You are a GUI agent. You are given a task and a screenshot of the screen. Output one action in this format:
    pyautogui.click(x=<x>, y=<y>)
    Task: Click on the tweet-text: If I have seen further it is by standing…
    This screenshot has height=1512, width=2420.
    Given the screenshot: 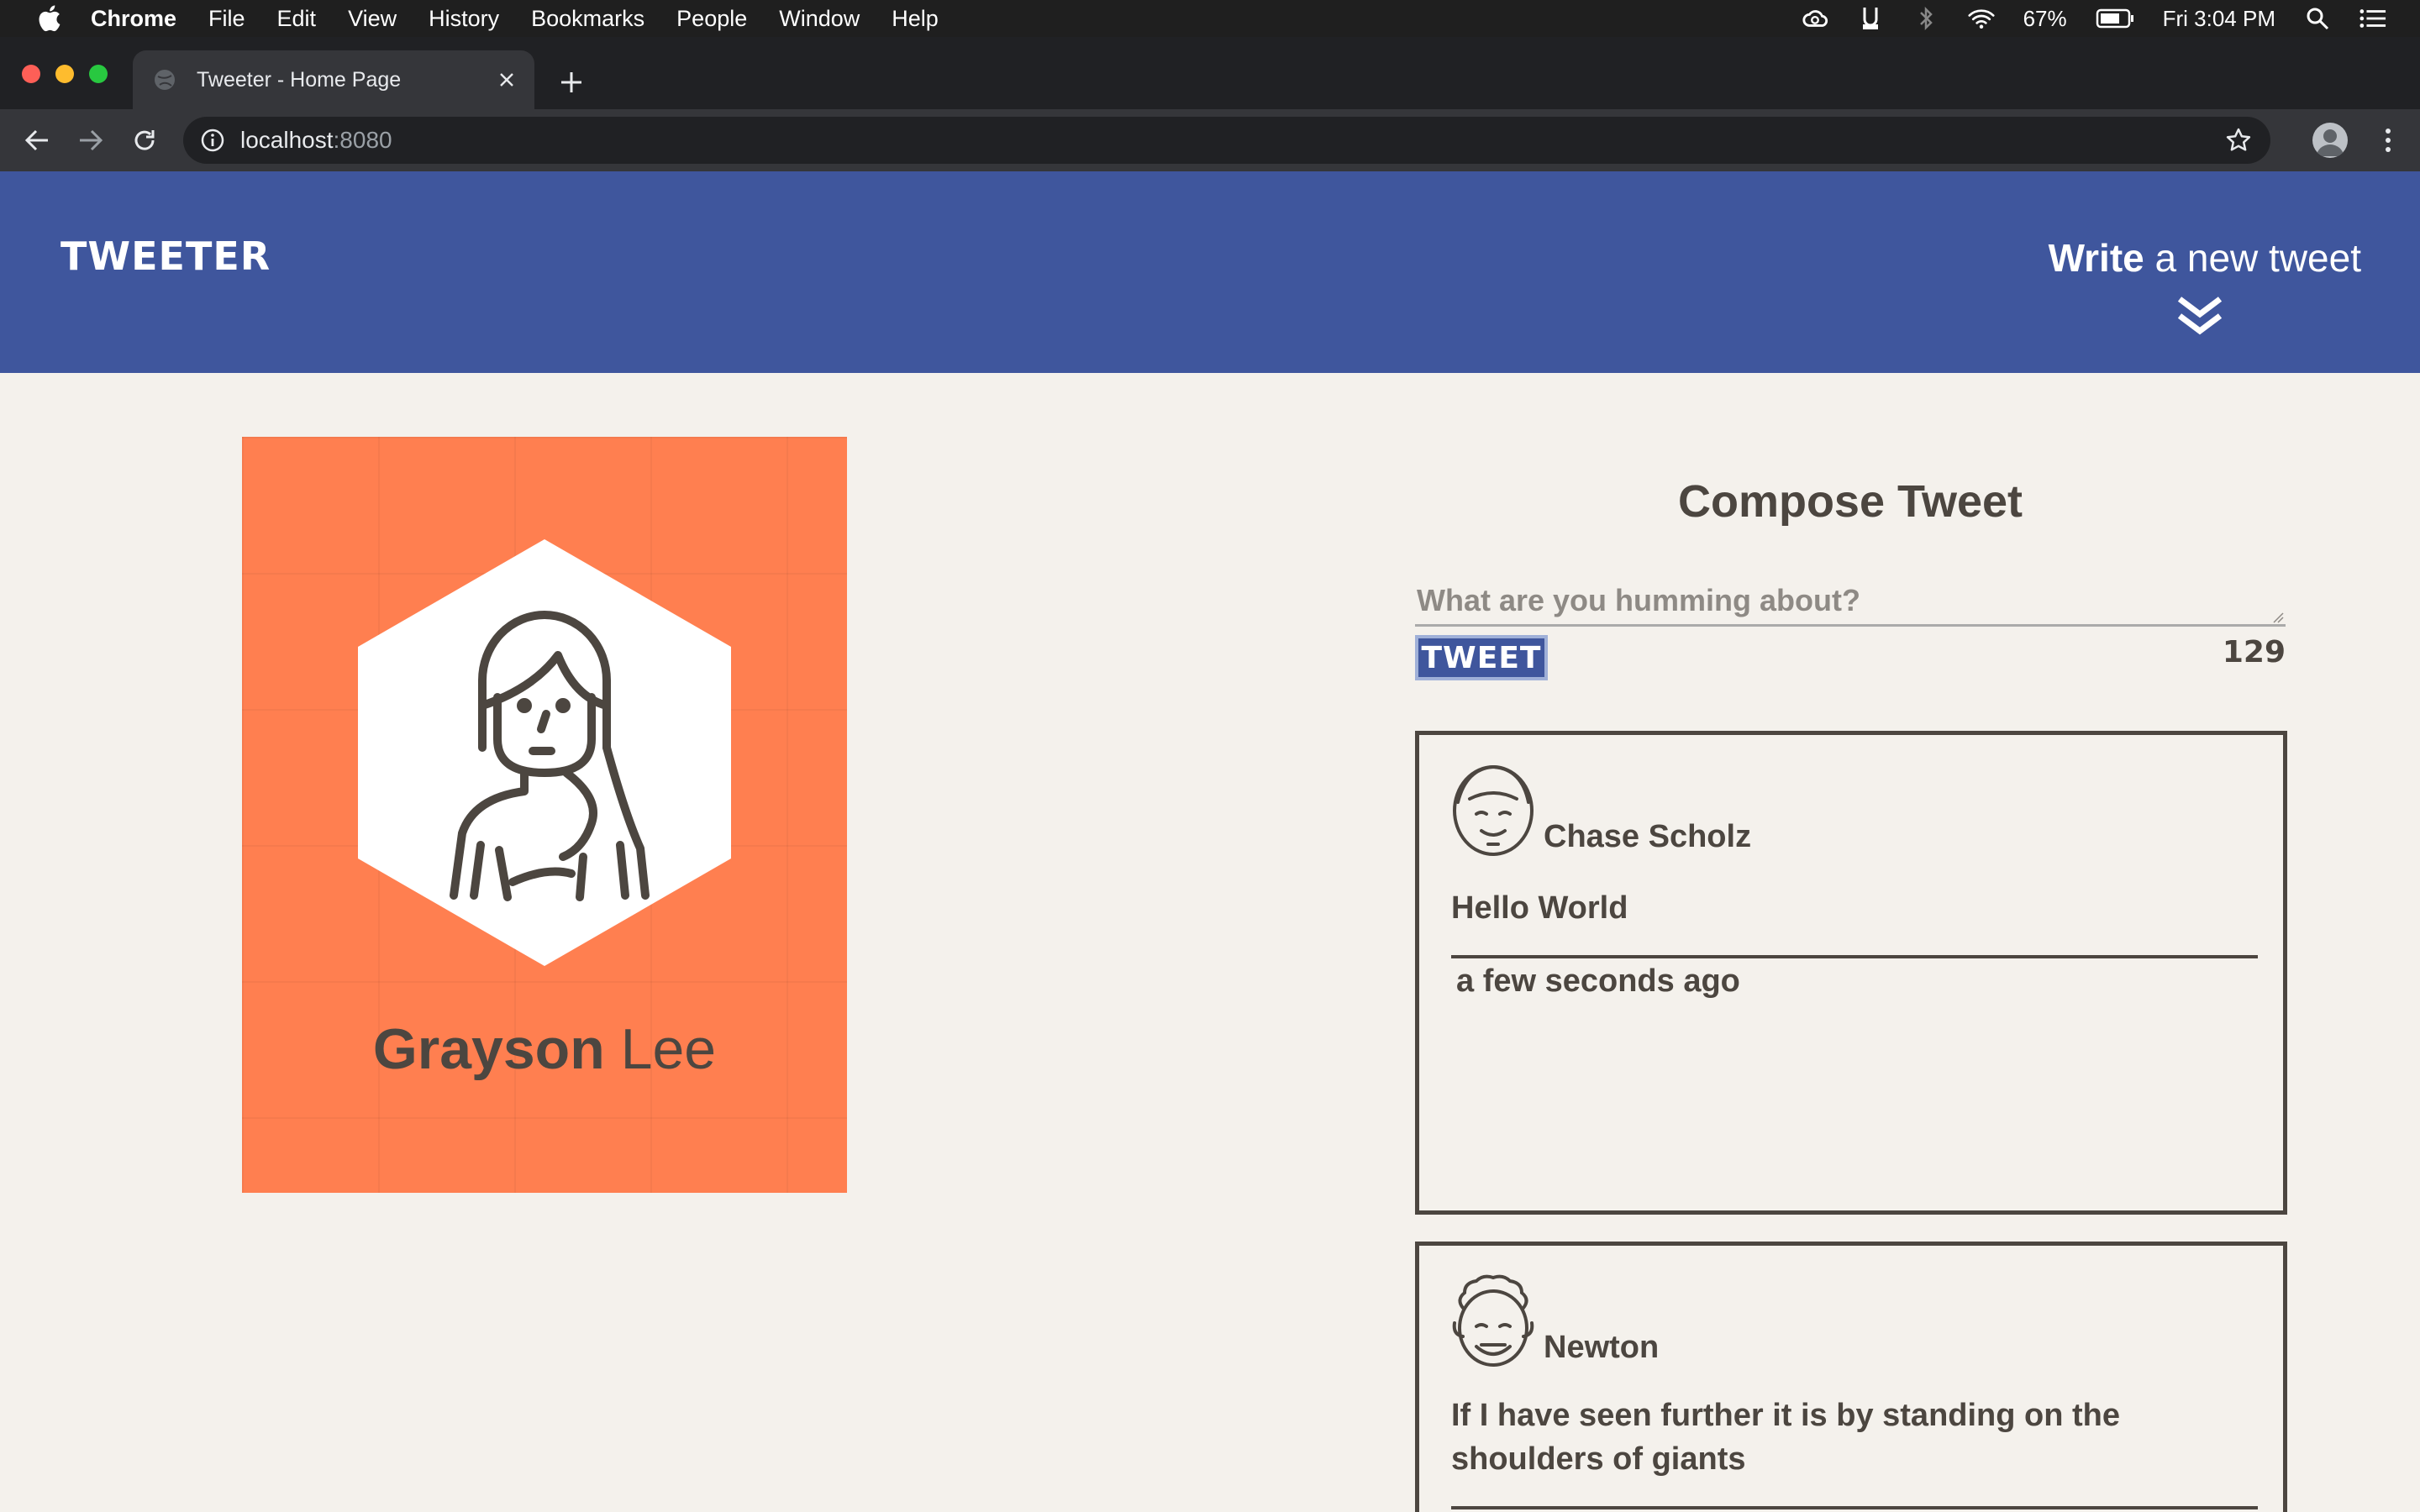 What is the action you would take?
    pyautogui.click(x=1786, y=1437)
    